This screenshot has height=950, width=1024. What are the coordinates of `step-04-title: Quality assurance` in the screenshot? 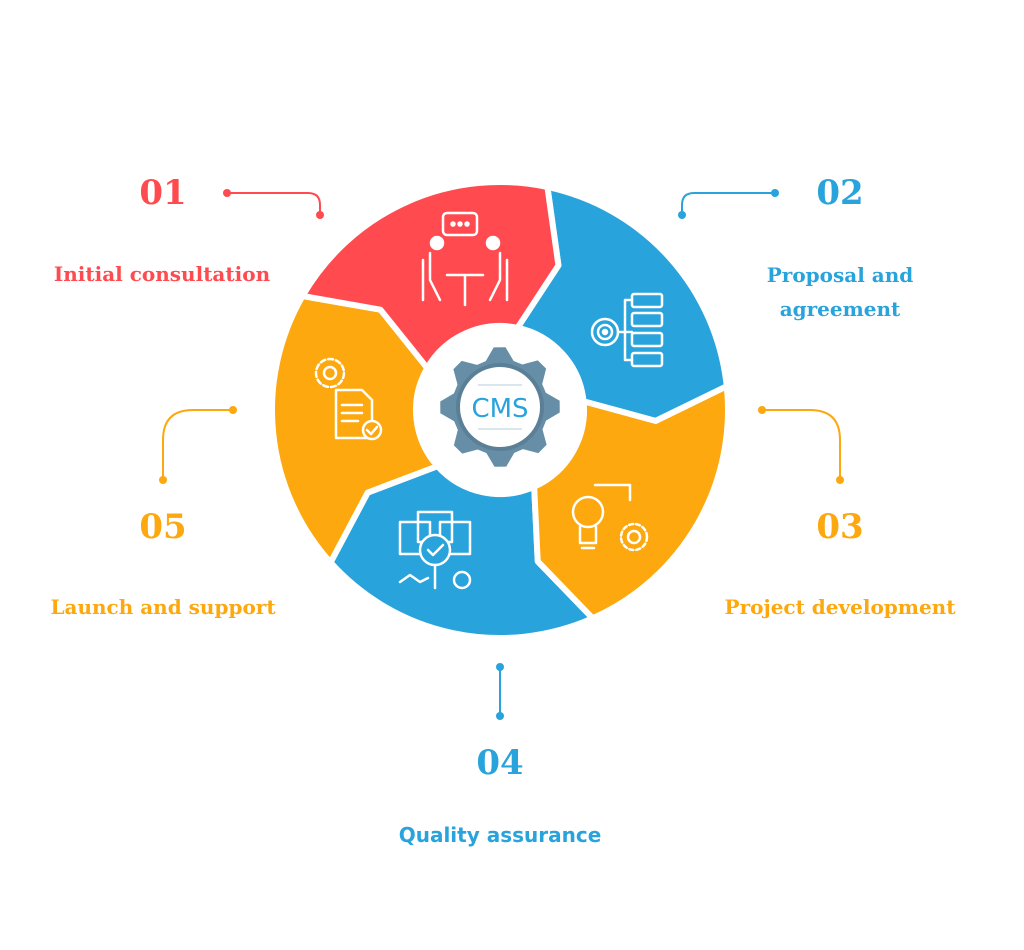 It's located at (500, 835).